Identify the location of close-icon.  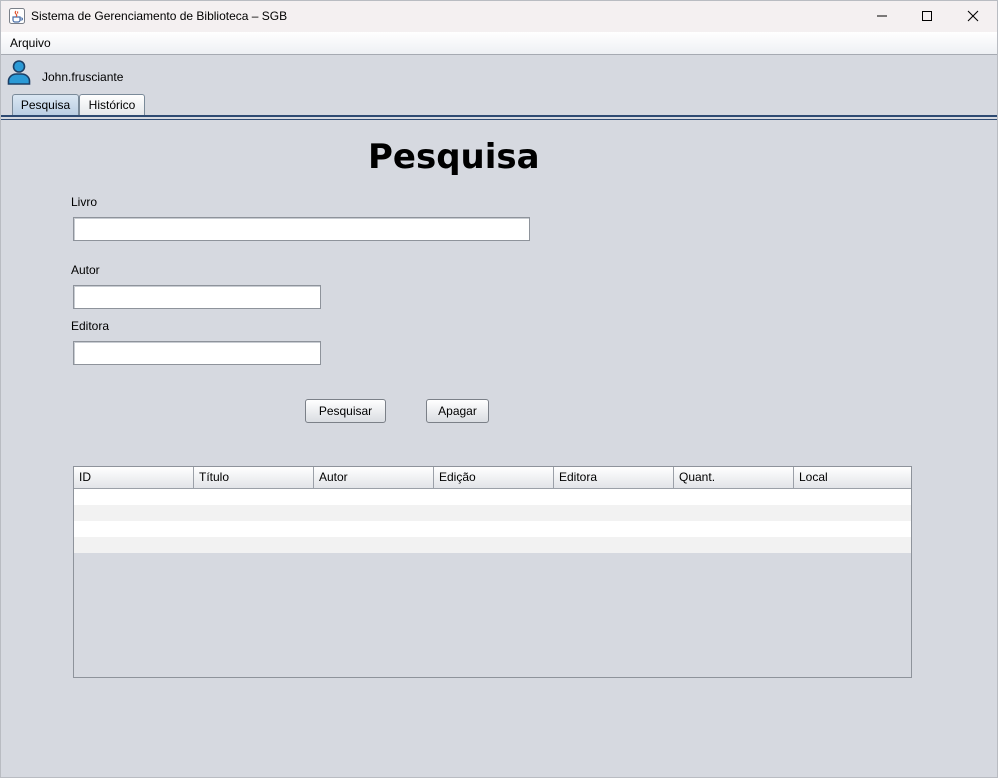
(973, 16).